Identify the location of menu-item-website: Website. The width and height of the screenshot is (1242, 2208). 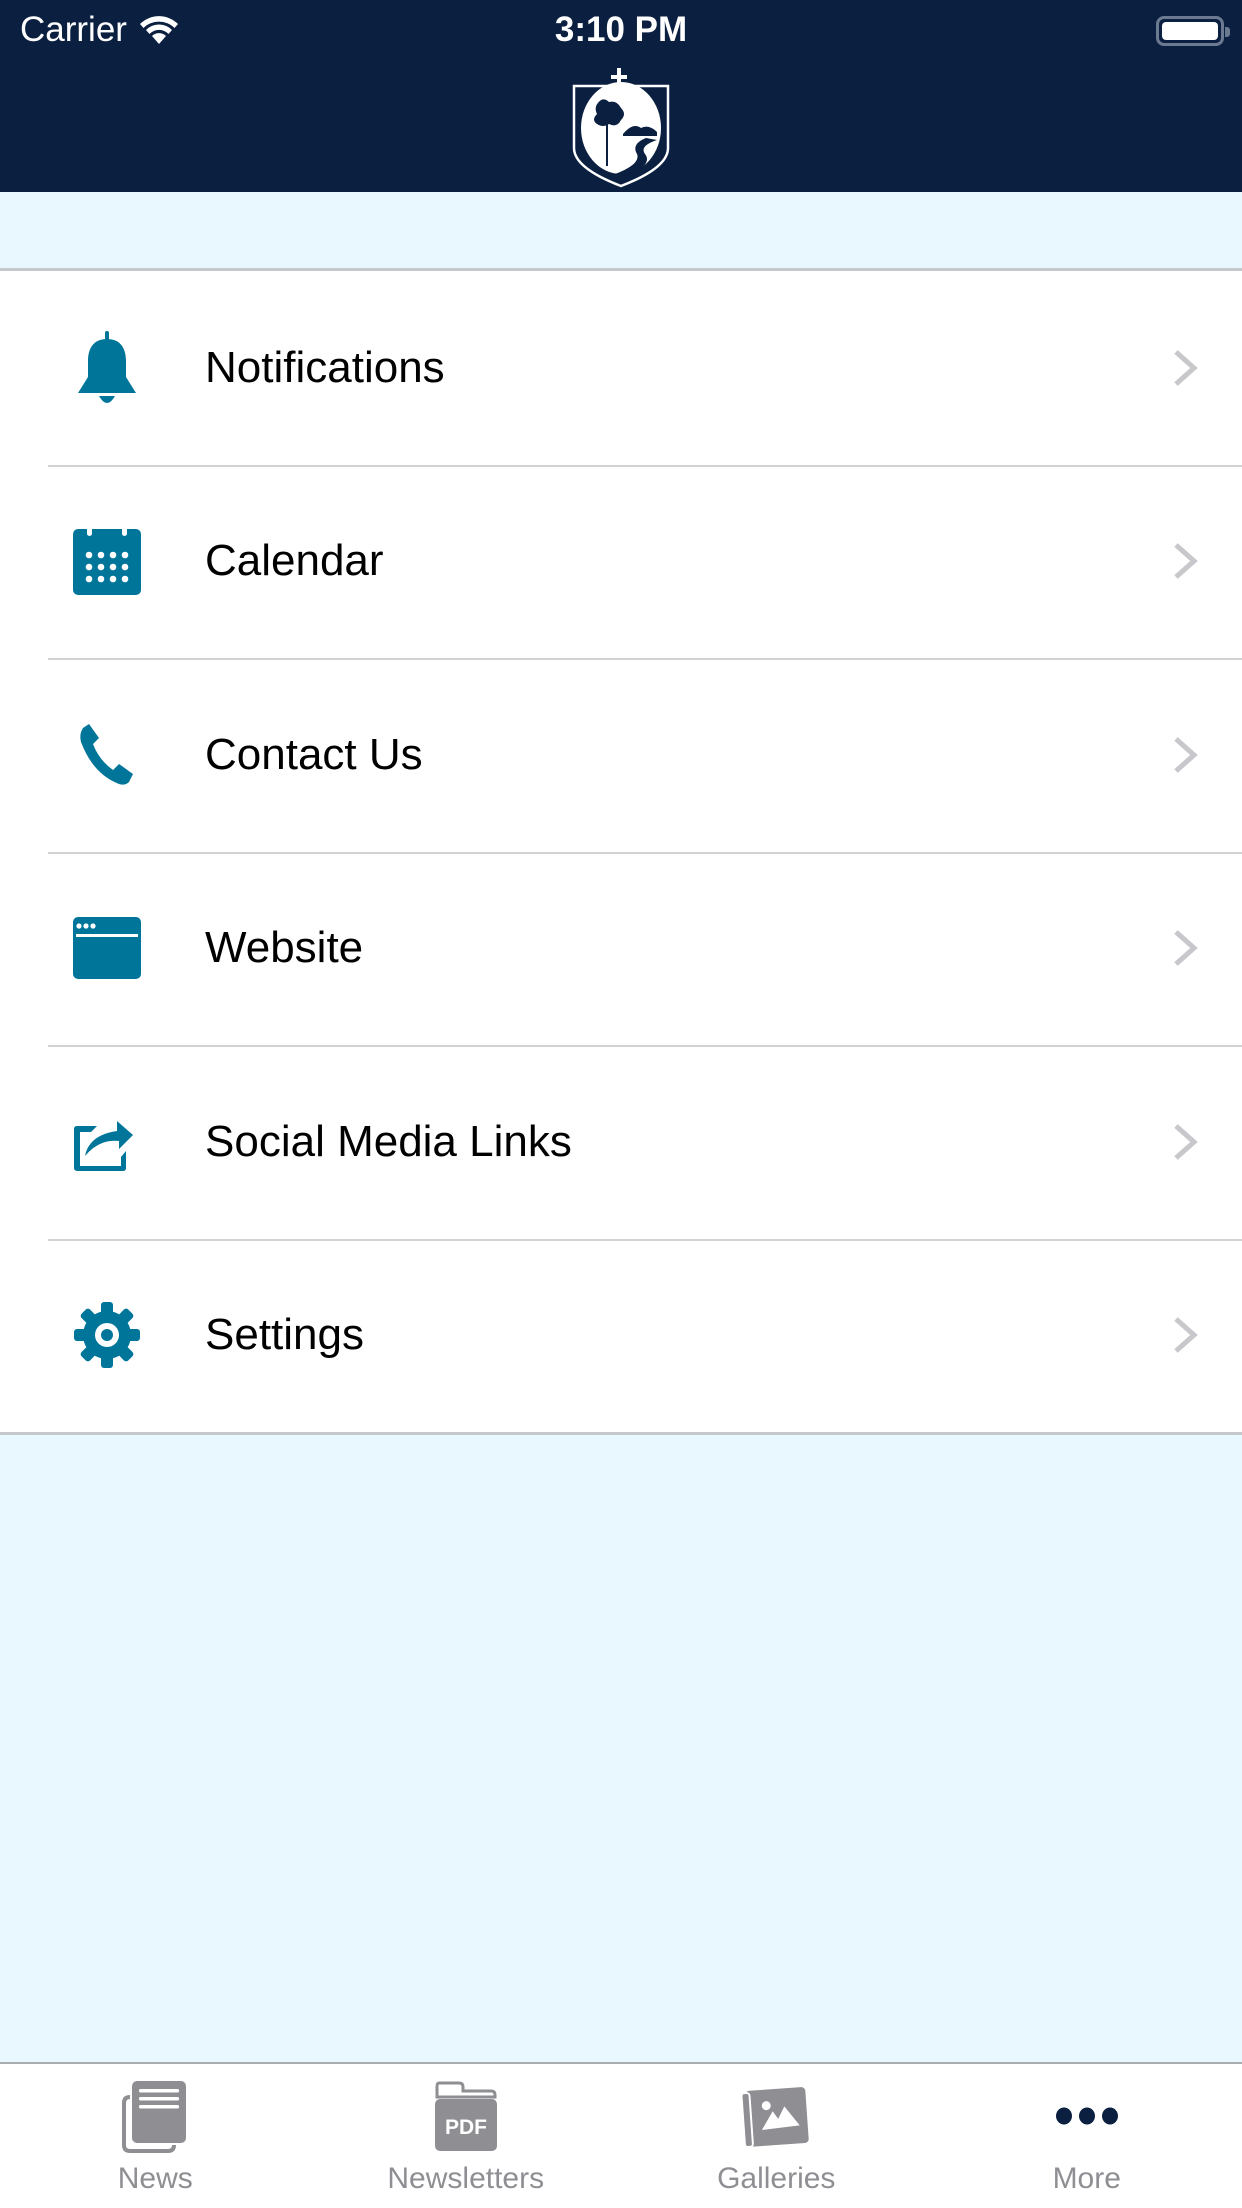
(621, 948).